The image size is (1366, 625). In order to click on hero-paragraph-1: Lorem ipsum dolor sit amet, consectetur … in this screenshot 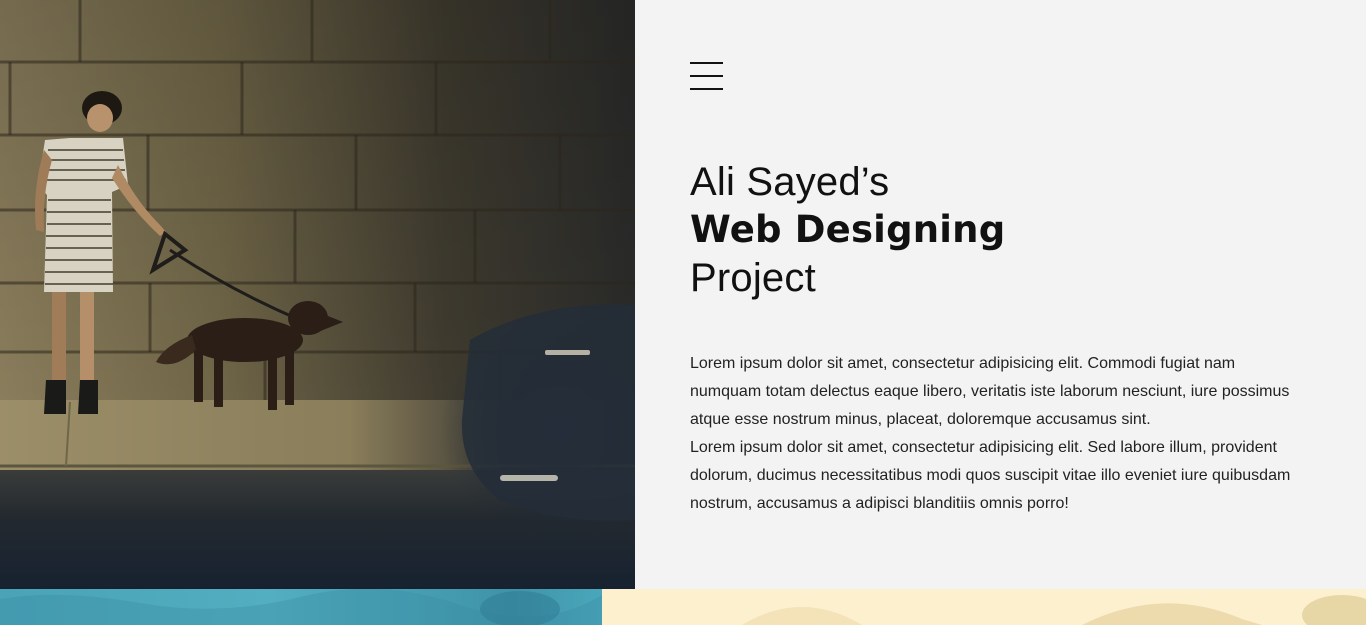, I will do `click(990, 391)`.